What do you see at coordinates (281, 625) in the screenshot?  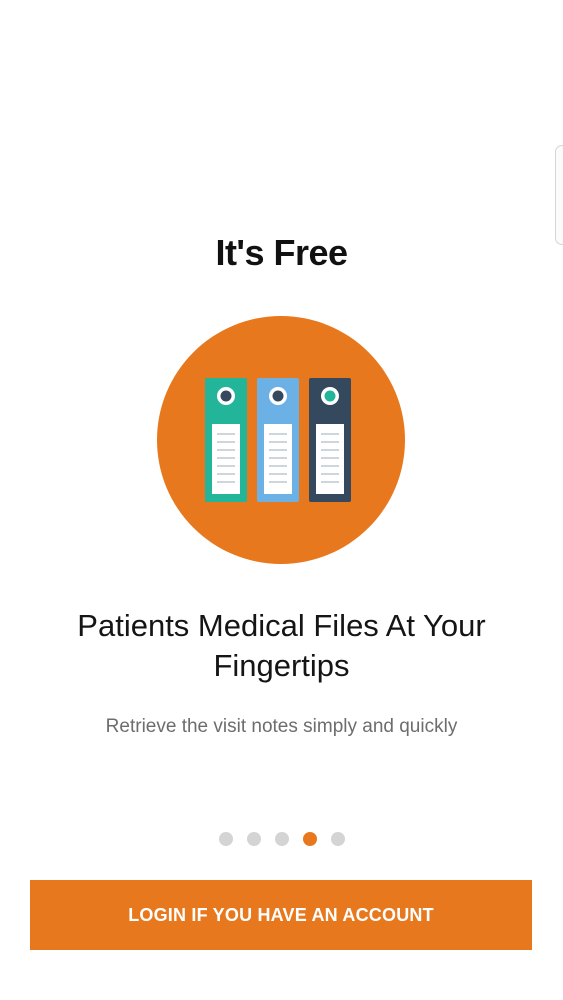 I see `heading-line-1: Patients Medical Files At Your` at bounding box center [281, 625].